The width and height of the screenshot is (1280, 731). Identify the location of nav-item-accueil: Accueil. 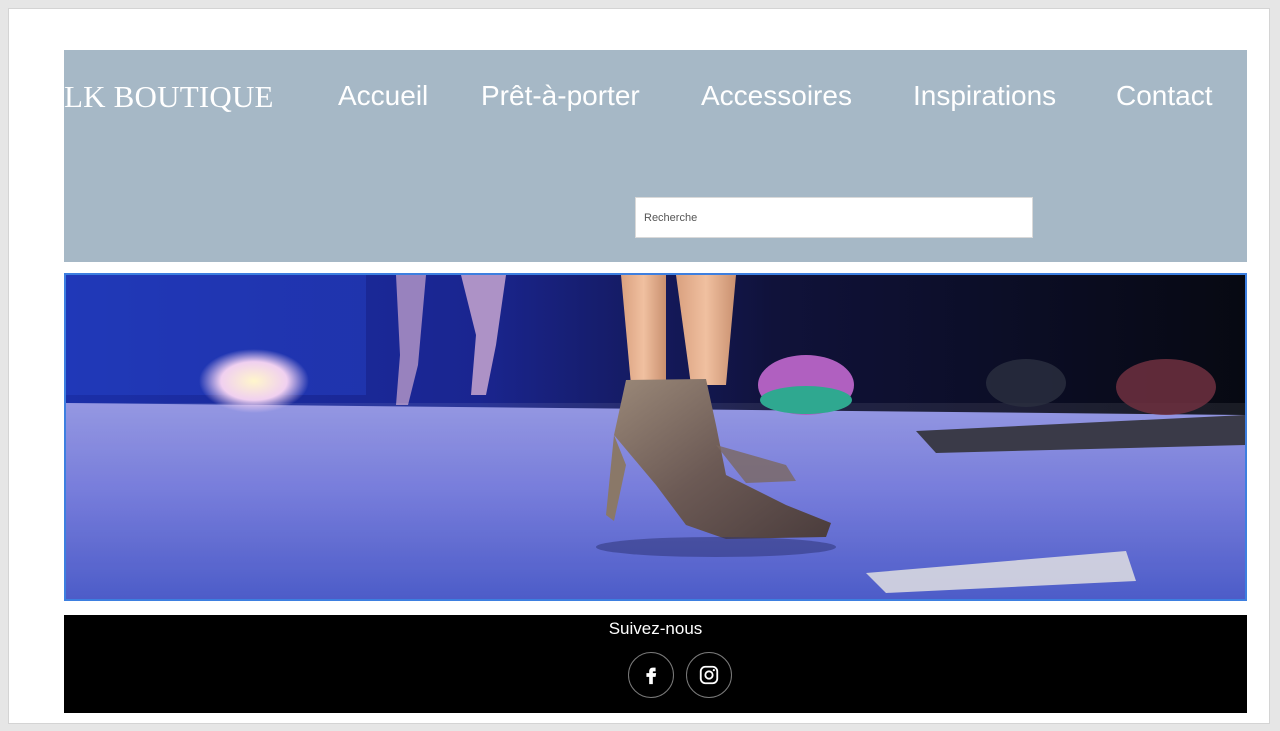
(383, 96).